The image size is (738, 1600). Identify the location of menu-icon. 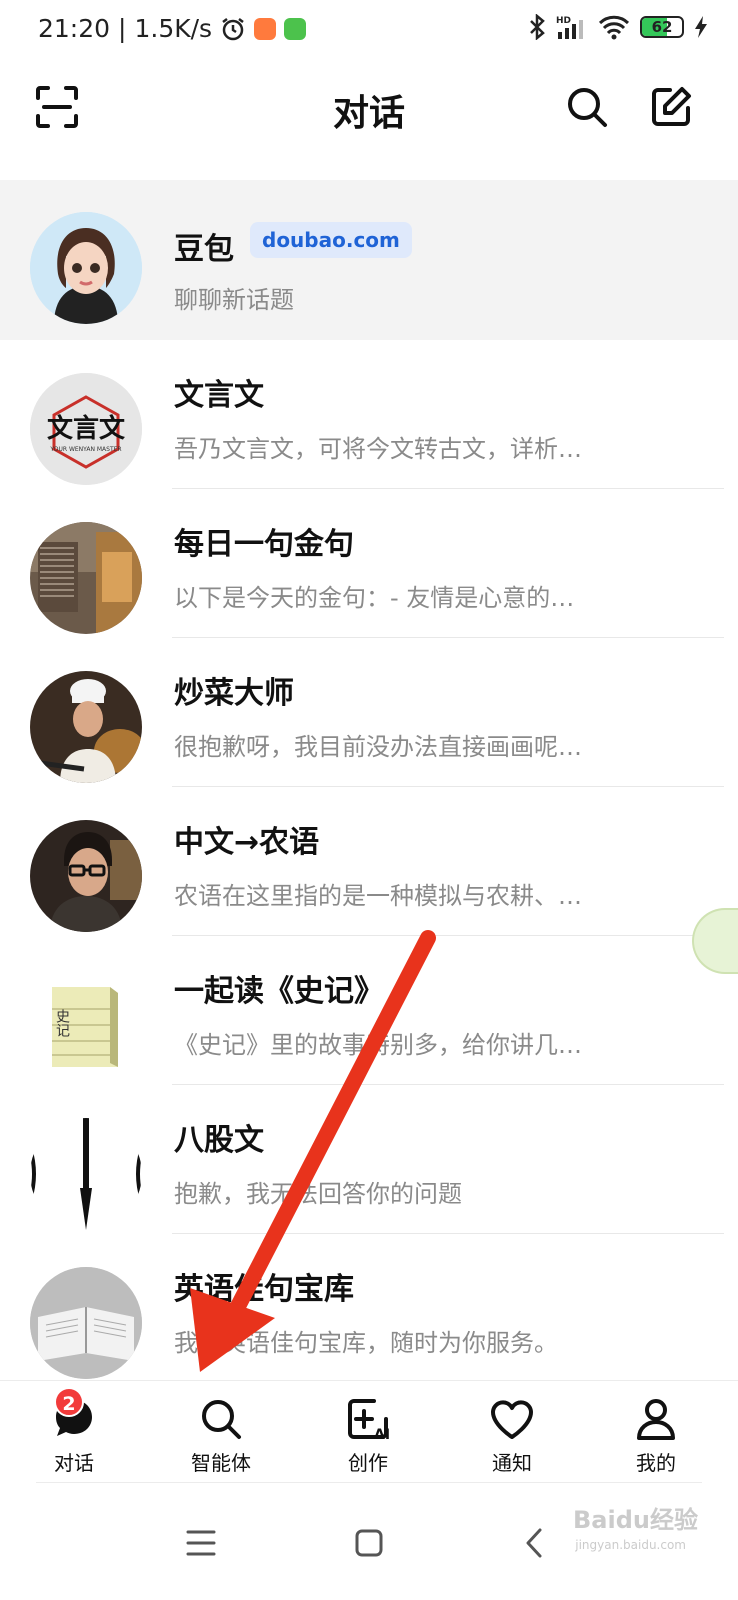
(201, 1543).